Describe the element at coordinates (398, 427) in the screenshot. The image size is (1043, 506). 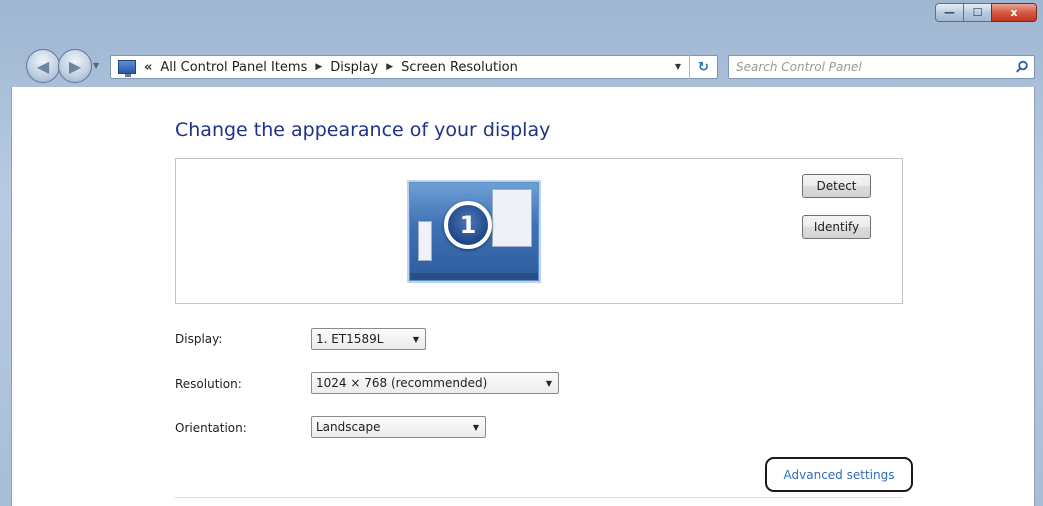
I see `orientation-select: Landscape ▼` at that location.